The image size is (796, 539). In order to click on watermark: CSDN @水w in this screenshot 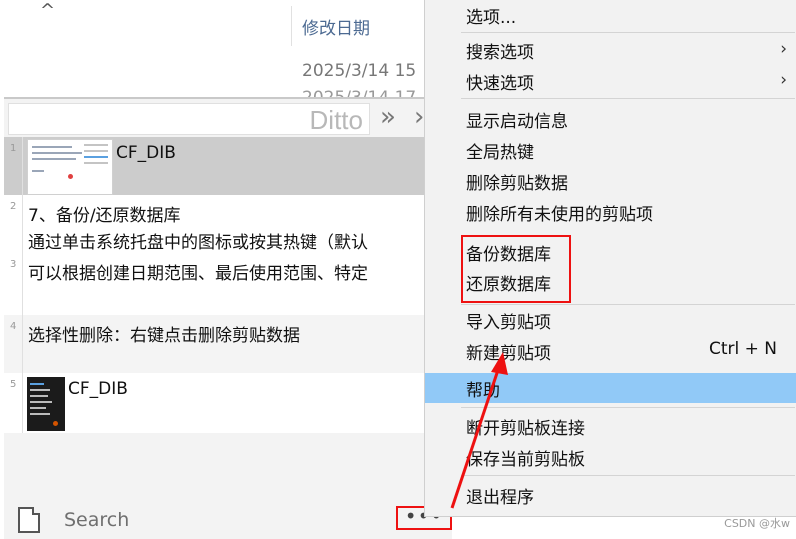, I will do `click(757, 523)`.